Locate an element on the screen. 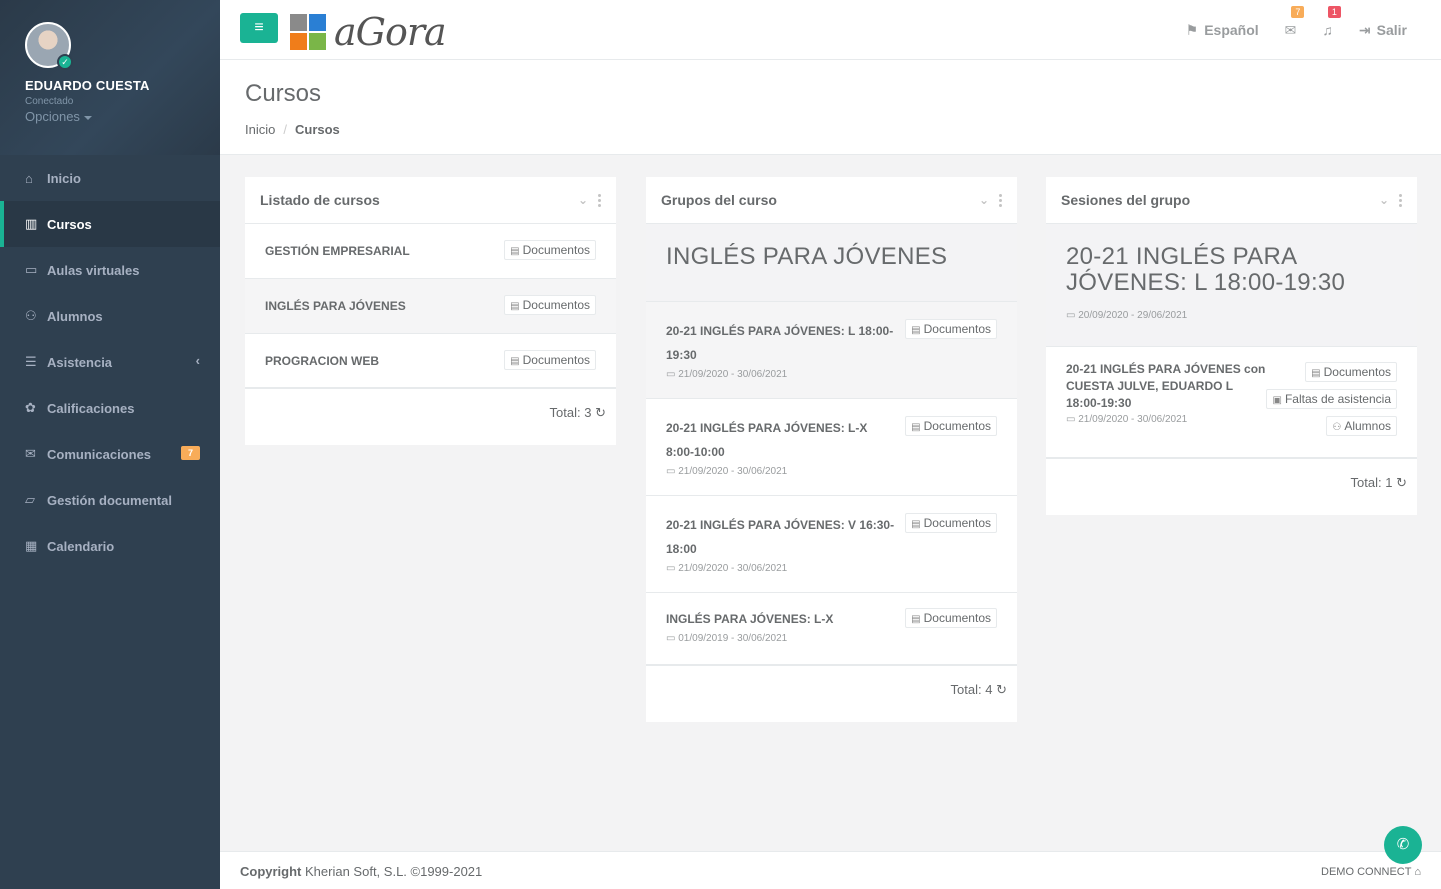  options-dropdown: Opciones is located at coordinates (110, 116).